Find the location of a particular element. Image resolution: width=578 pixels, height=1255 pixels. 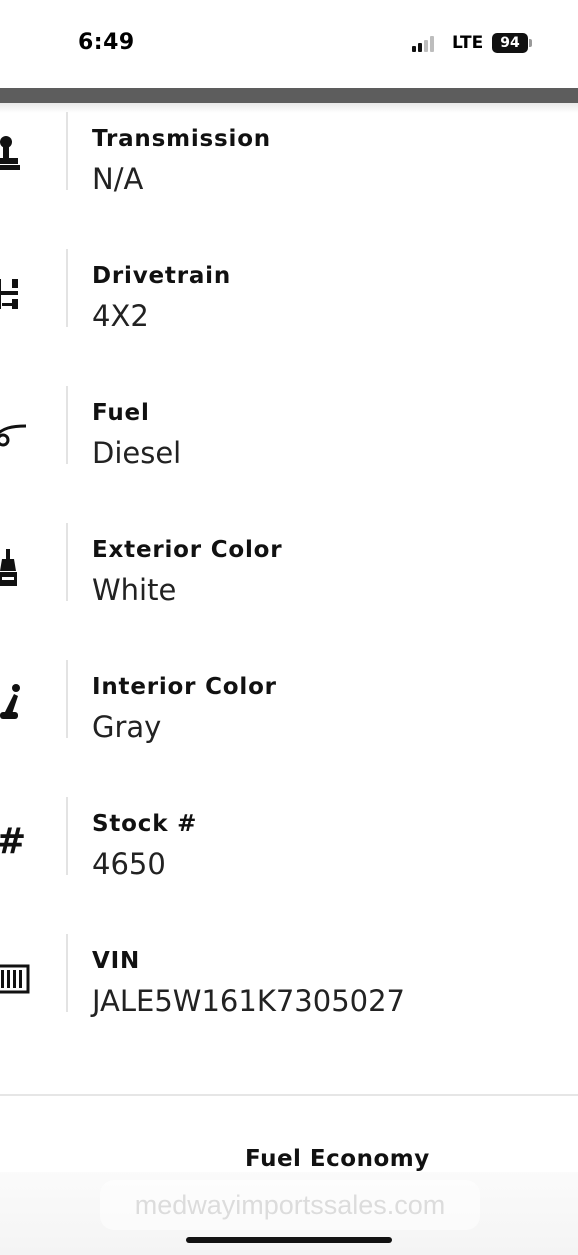

spec-value: Gray is located at coordinates (127, 727).